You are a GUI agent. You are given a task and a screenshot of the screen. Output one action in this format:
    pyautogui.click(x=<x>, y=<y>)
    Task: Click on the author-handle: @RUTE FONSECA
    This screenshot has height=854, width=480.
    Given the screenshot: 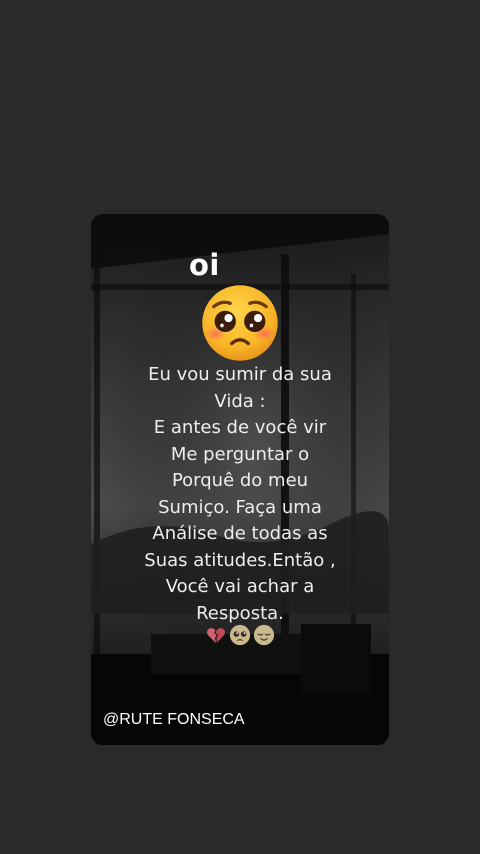 What is the action you would take?
    pyautogui.click(x=174, y=719)
    